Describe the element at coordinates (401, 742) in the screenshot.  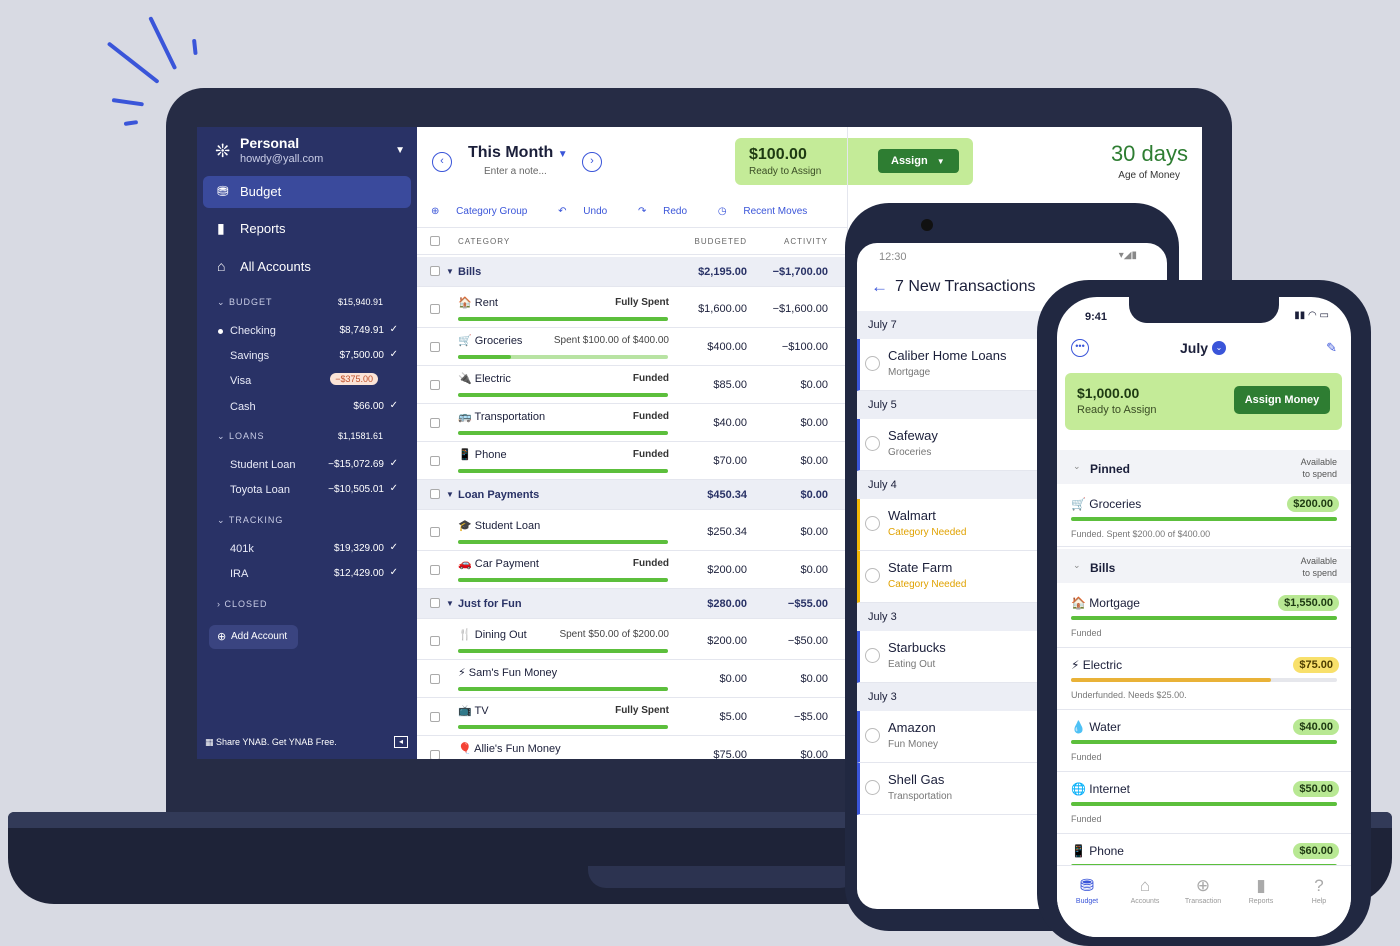
I see `collapse-sidebar-icon: ◂` at that location.